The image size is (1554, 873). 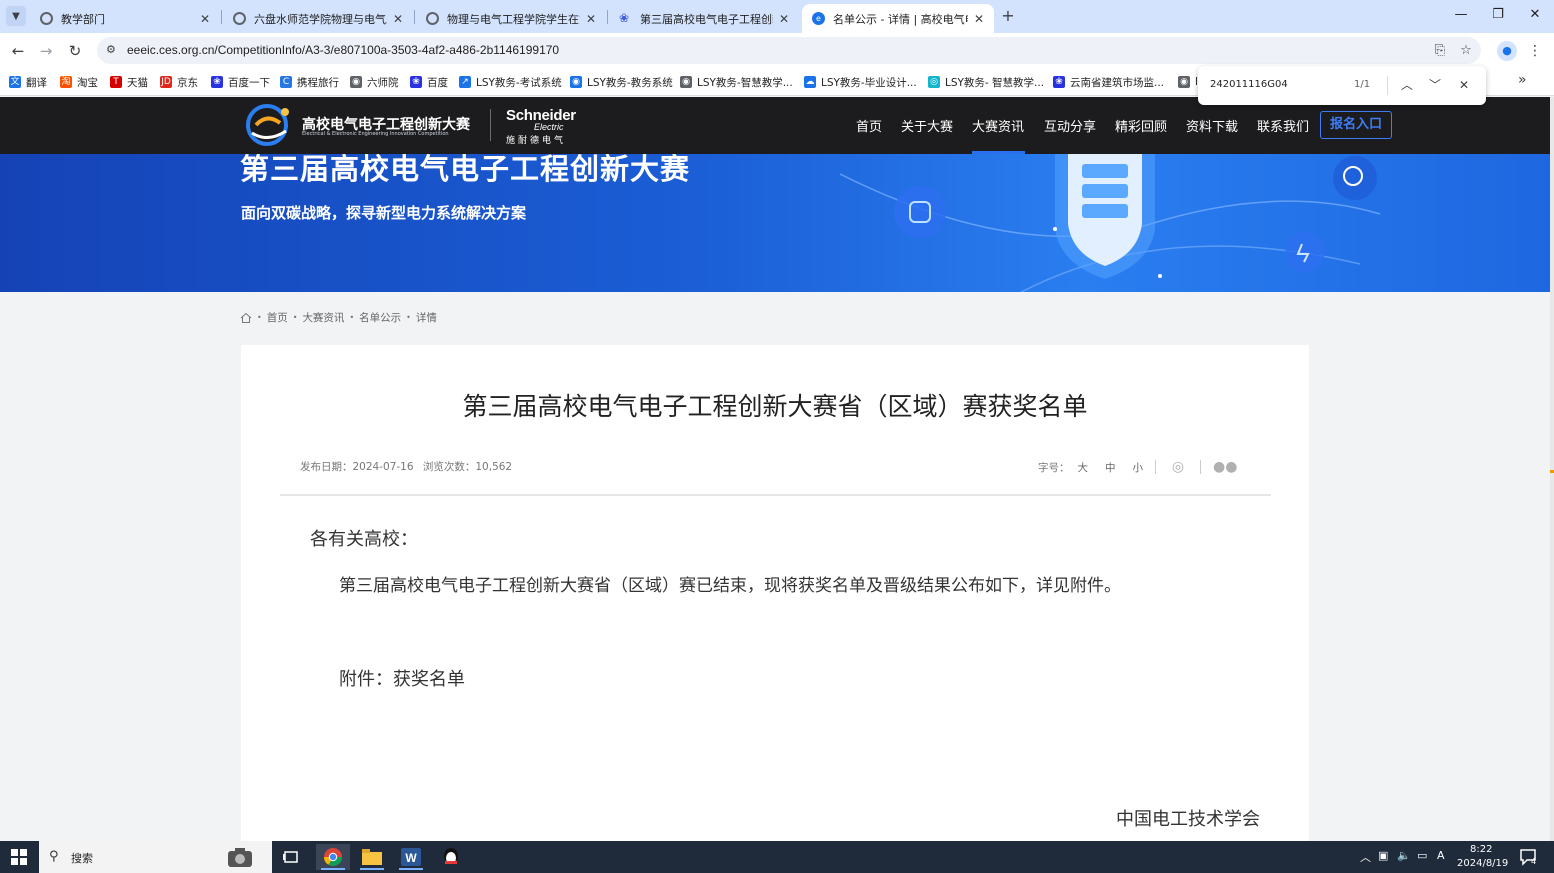 I want to click on nav-interact: 互动分享, so click(x=1070, y=125).